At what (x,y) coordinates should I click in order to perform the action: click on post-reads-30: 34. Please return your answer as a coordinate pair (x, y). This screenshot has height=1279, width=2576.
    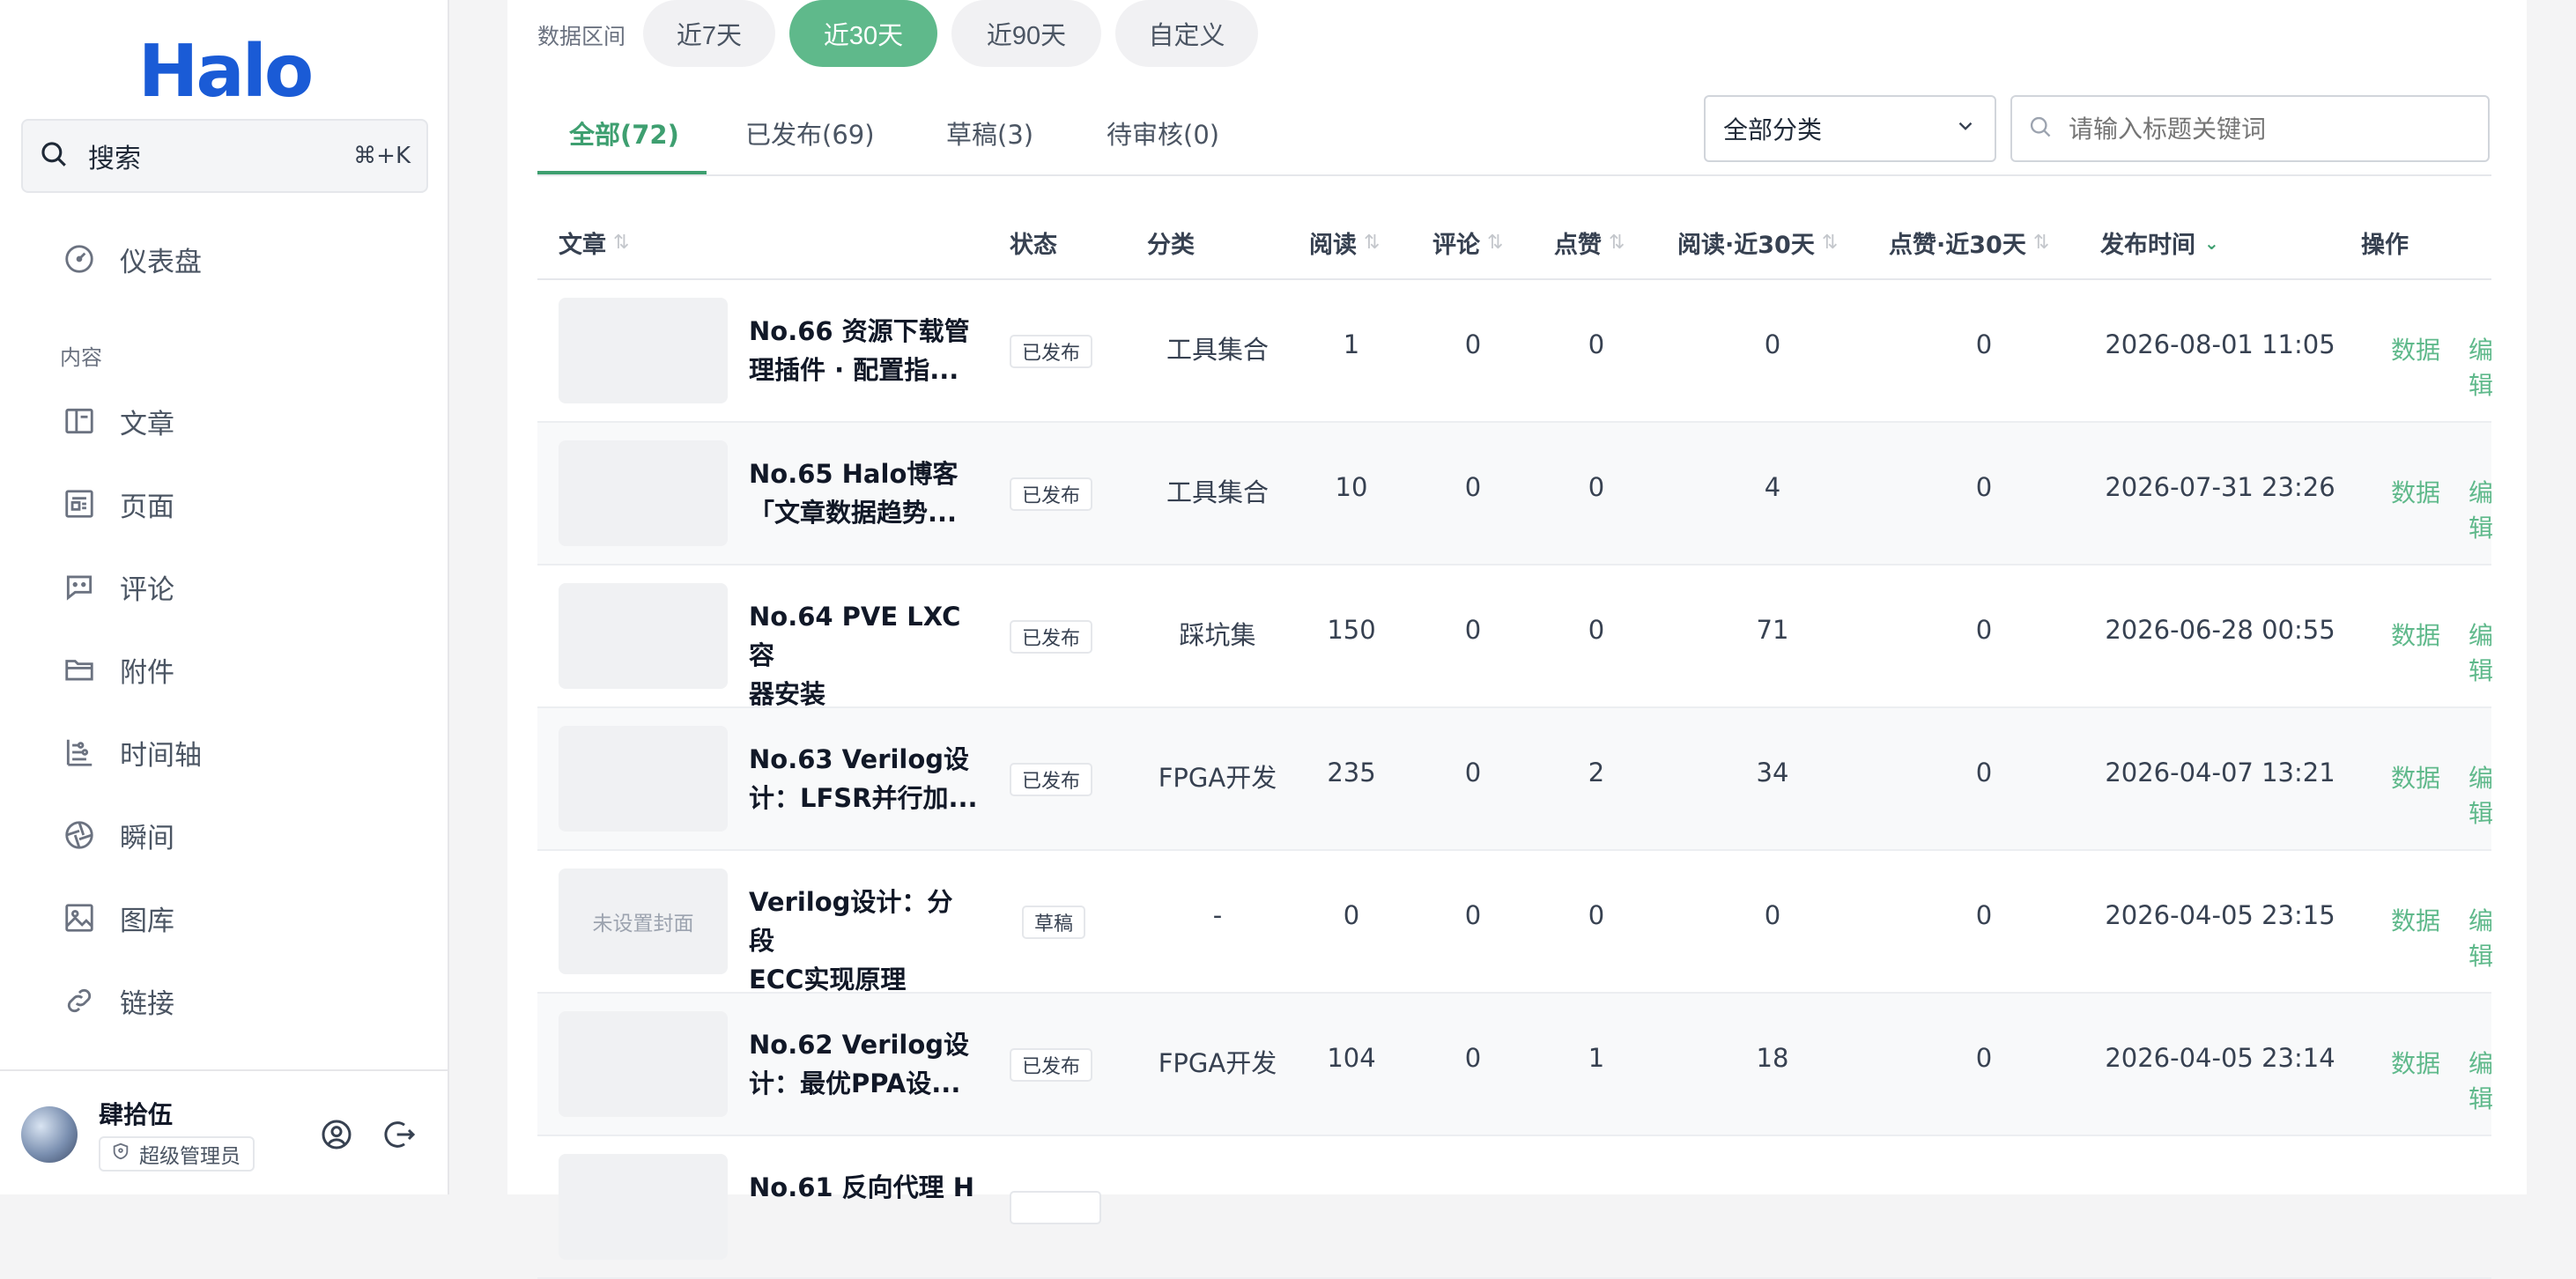
    Looking at the image, I should click on (1773, 773).